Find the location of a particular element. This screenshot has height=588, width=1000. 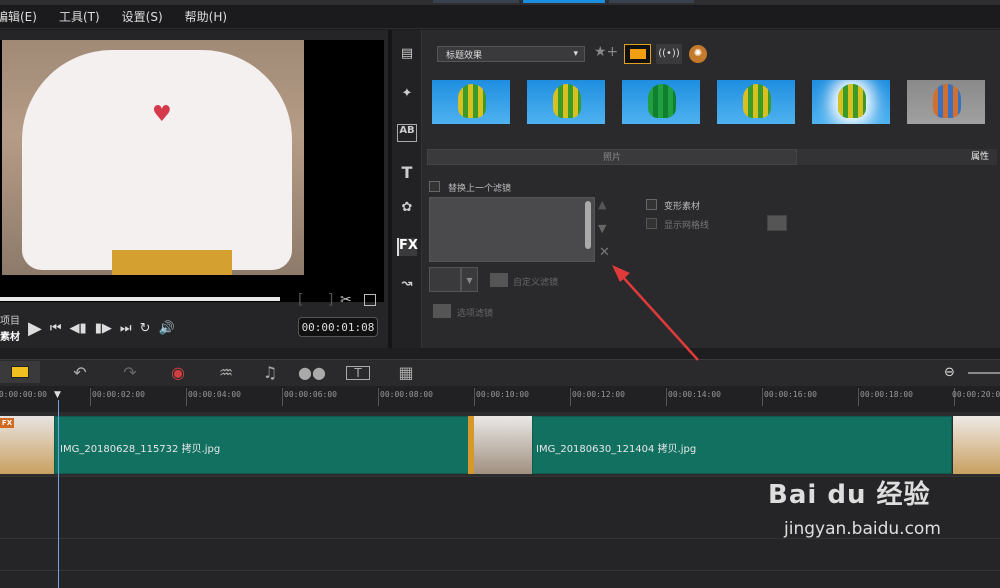

path-icon: ↝ is located at coordinates (407, 285).